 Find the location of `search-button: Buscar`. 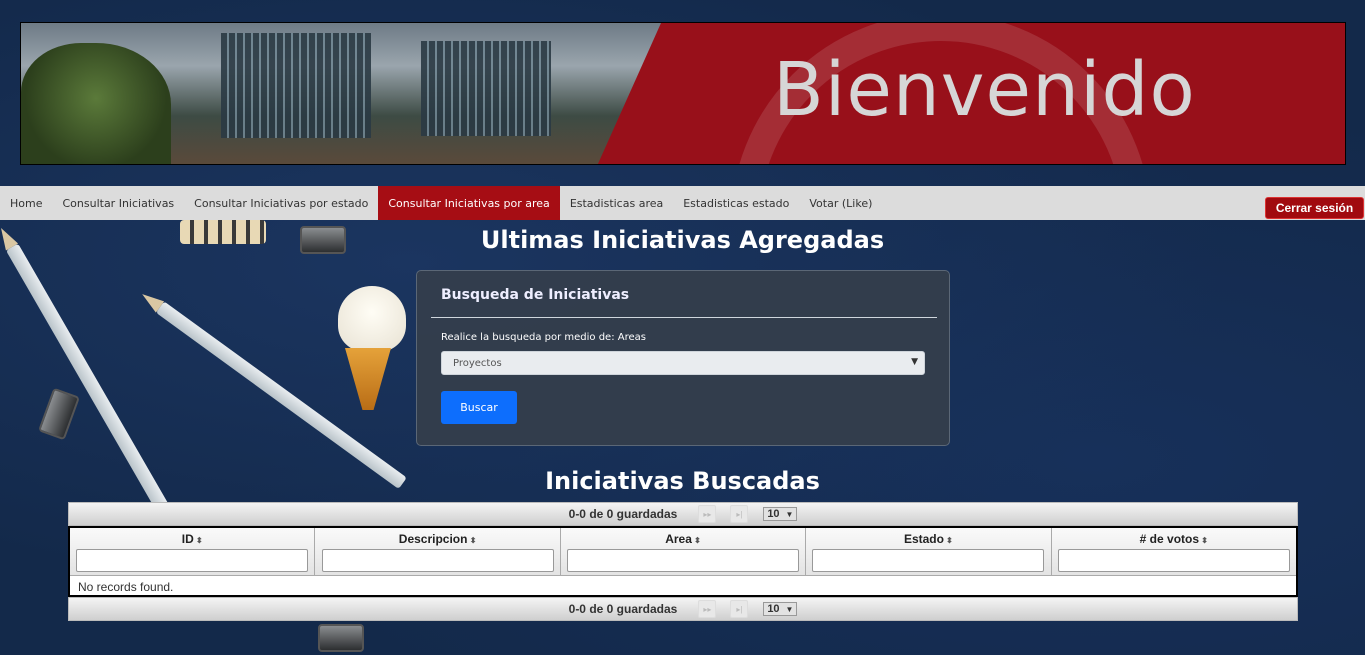

search-button: Buscar is located at coordinates (479, 407).